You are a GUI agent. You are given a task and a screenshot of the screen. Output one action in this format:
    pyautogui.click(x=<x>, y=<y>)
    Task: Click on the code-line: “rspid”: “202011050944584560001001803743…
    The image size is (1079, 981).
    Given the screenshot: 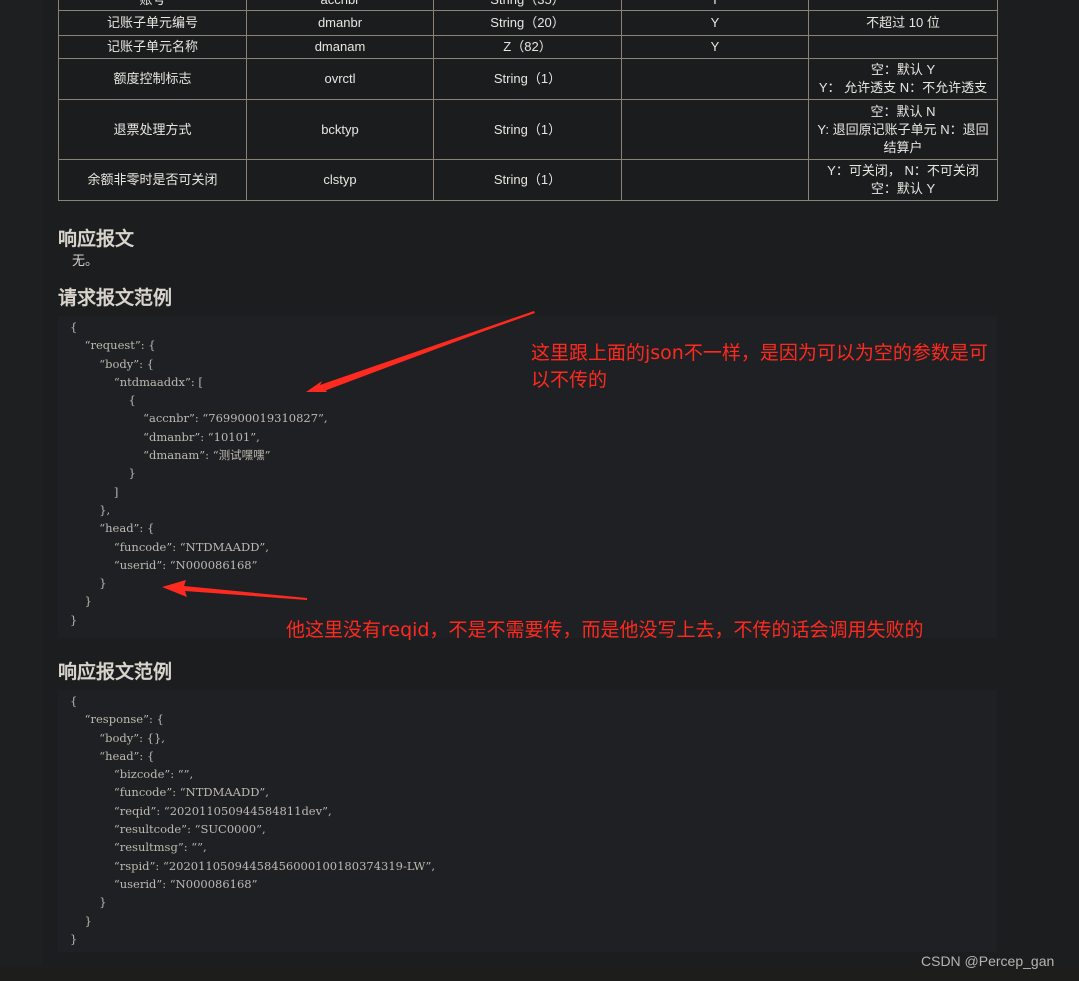 What is the action you would take?
    pyautogui.click(x=253, y=865)
    